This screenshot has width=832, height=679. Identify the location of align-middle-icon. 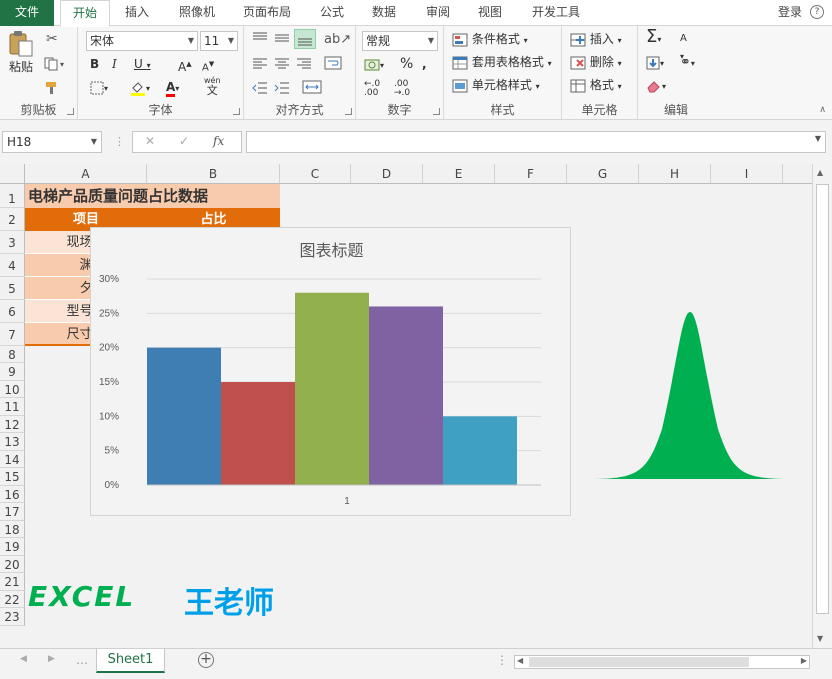
(282, 38).